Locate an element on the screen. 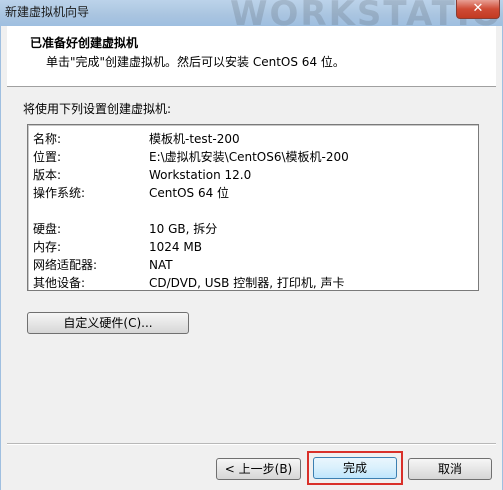 The image size is (503, 490). setting-value: NAT is located at coordinates (161, 265).